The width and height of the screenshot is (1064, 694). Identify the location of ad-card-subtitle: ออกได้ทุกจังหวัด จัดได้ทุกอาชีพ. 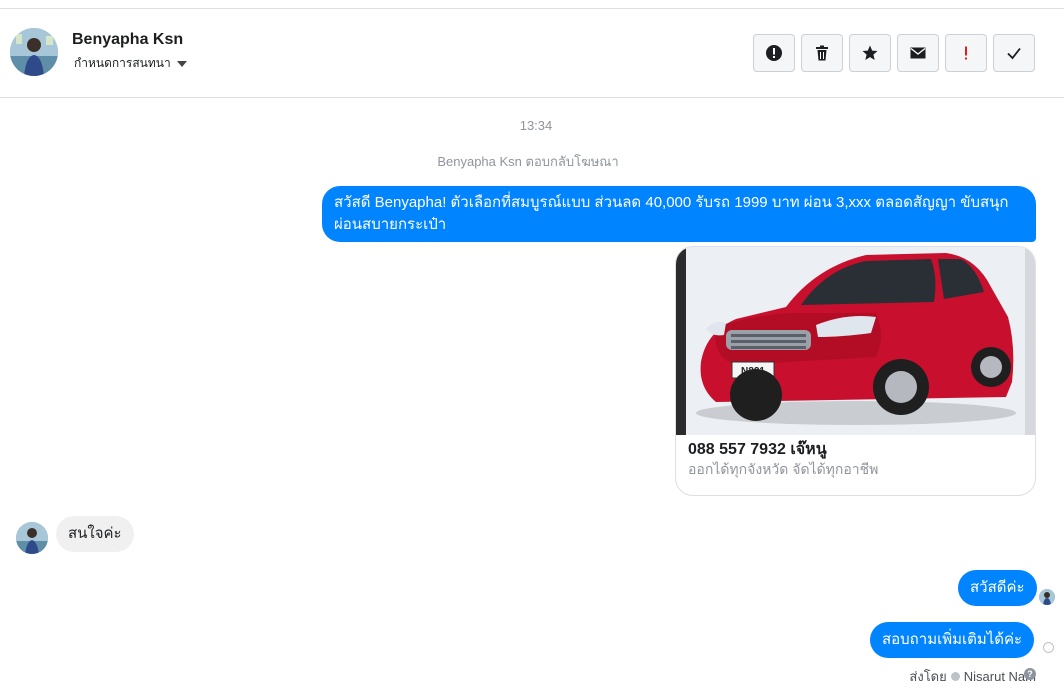
(783, 469).